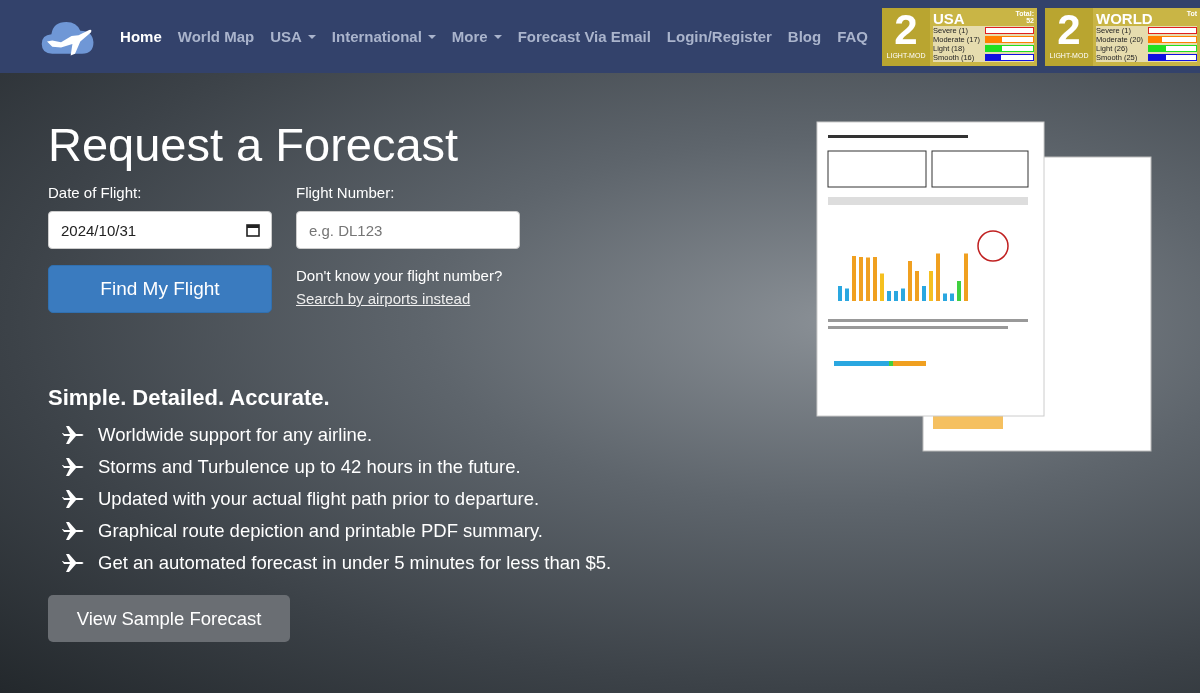 This screenshot has height=693, width=1200. What do you see at coordinates (293, 36) in the screenshot?
I see `nav-link: USA` at bounding box center [293, 36].